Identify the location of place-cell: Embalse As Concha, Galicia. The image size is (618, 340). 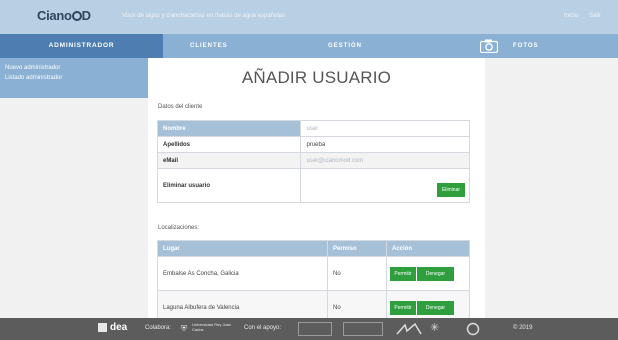
(242, 273).